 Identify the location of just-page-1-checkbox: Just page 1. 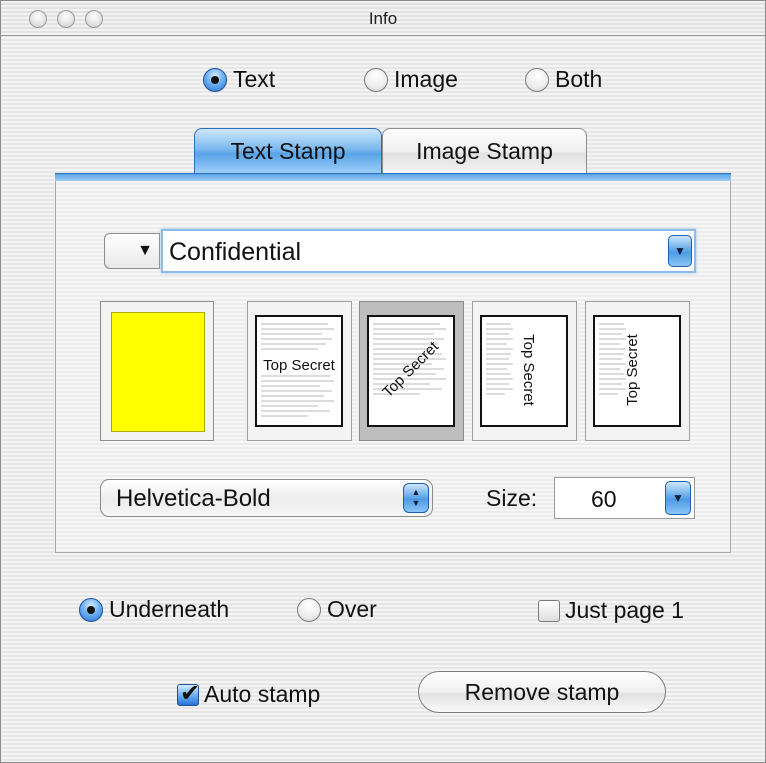
(611, 610).